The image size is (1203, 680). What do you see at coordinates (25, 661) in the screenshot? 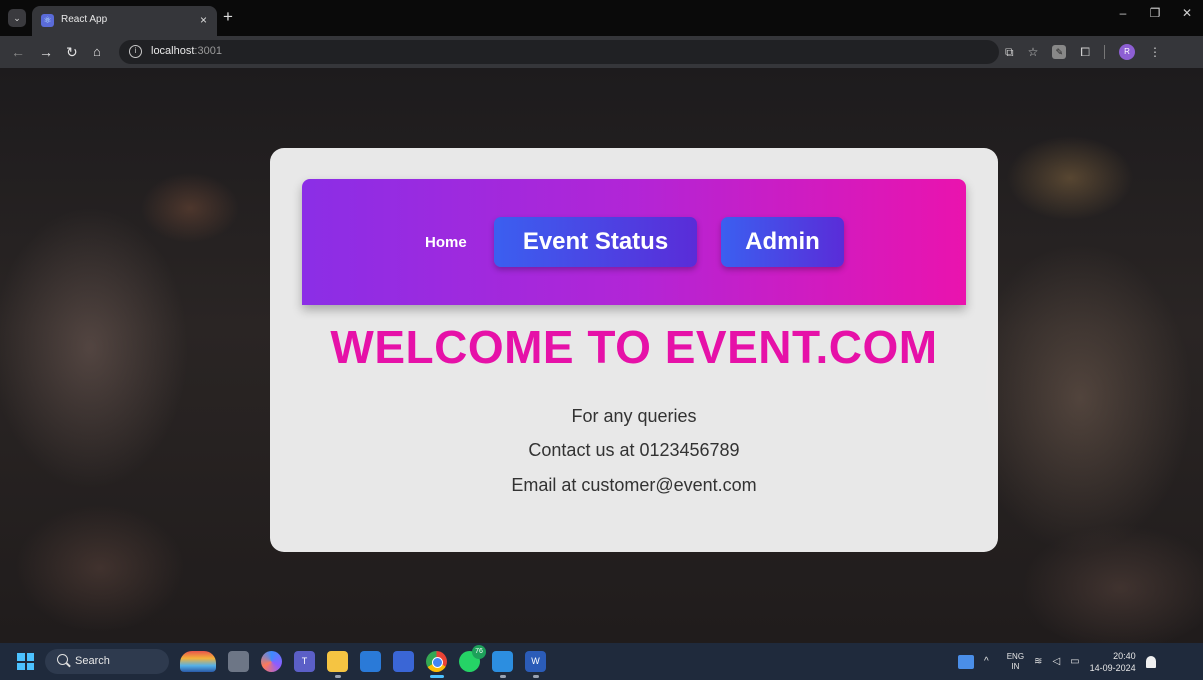
I see `start-button` at bounding box center [25, 661].